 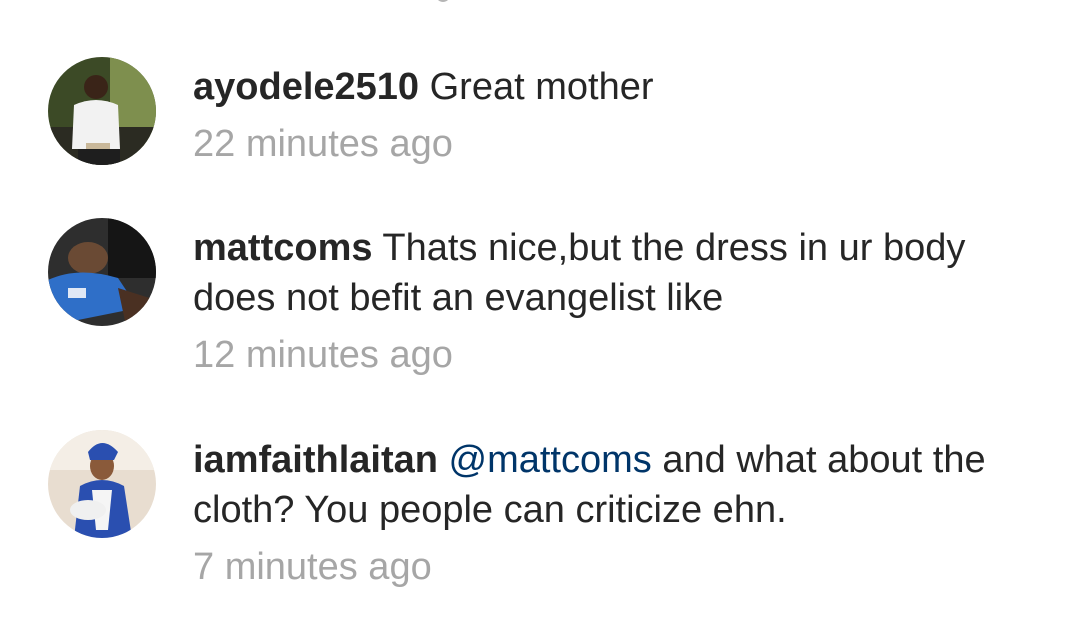 What do you see at coordinates (550, 460) in the screenshot?
I see `comment-mention: @mattcoms` at bounding box center [550, 460].